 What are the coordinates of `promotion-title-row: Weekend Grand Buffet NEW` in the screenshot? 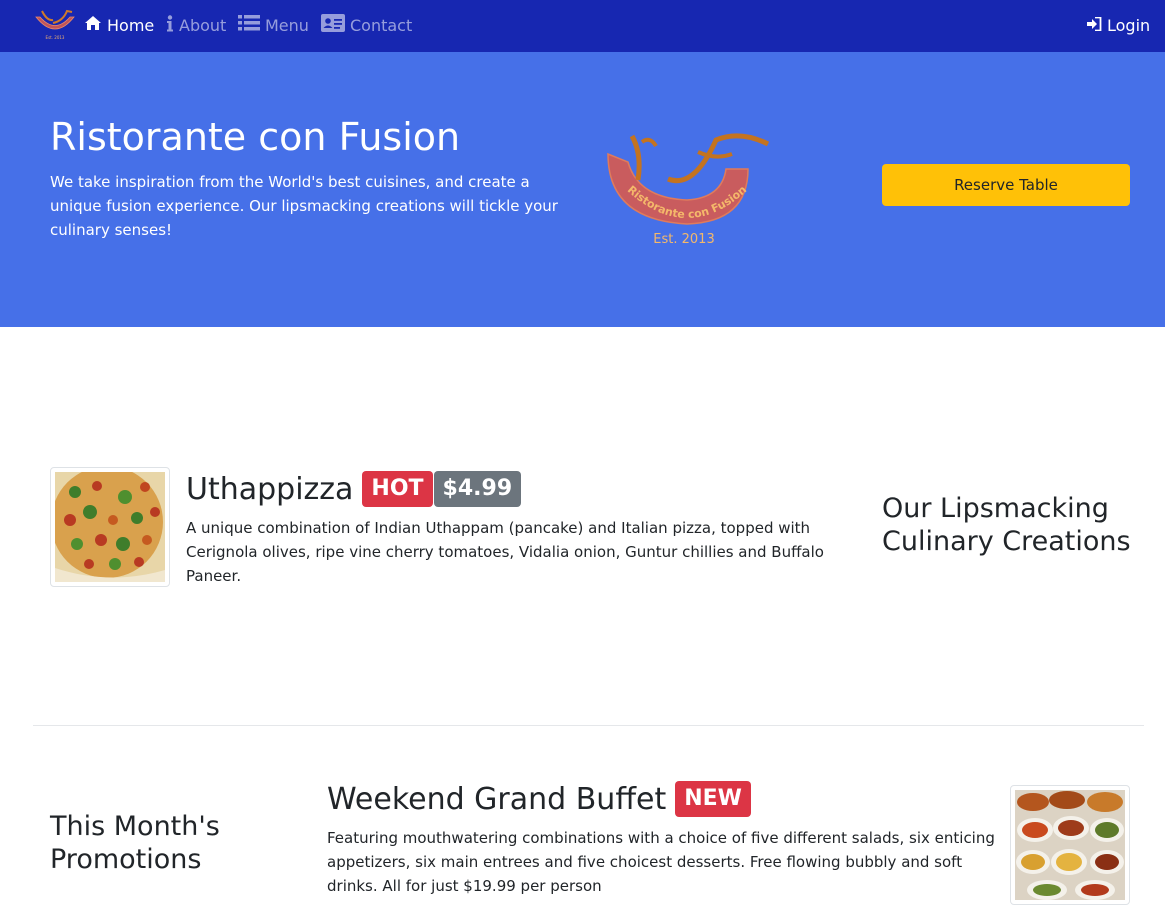 It's located at (539, 799).